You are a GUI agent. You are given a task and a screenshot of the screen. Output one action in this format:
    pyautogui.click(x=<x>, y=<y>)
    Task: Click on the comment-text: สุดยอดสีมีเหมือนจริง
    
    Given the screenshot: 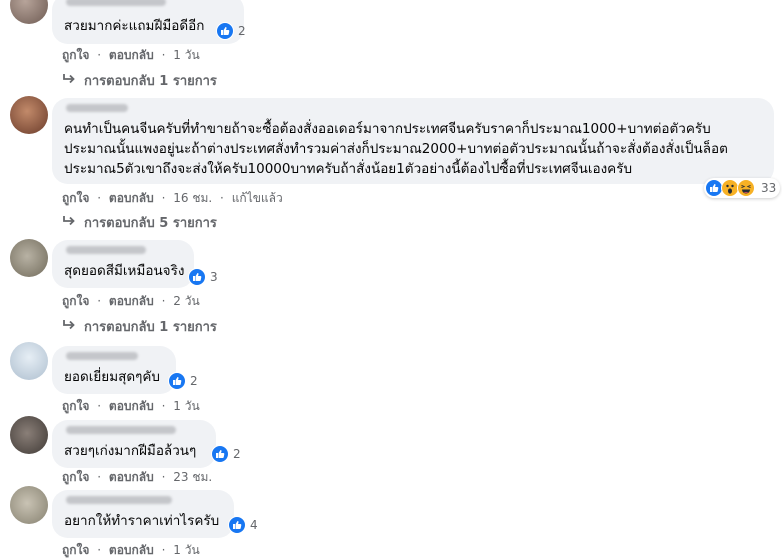 What is the action you would take?
    pyautogui.click(x=124, y=271)
    